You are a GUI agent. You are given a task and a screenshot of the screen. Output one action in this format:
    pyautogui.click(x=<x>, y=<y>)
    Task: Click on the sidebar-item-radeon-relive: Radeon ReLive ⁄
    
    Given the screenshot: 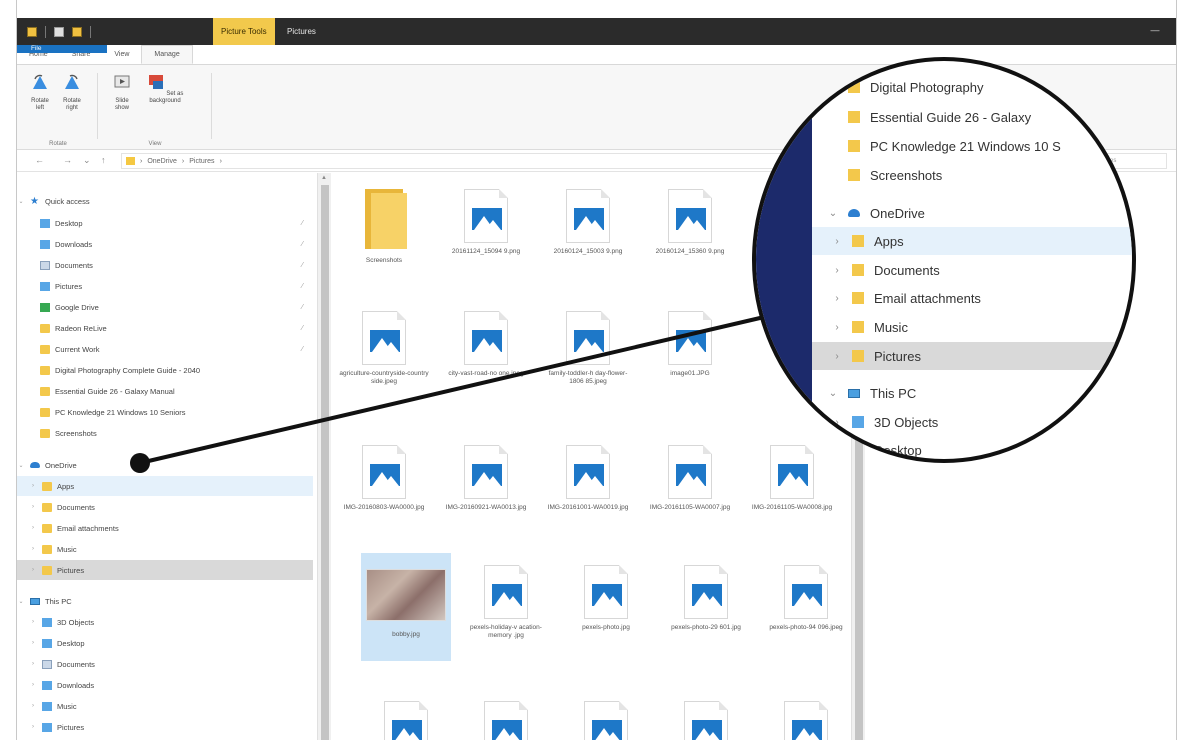 What is the action you would take?
    pyautogui.click(x=165, y=328)
    